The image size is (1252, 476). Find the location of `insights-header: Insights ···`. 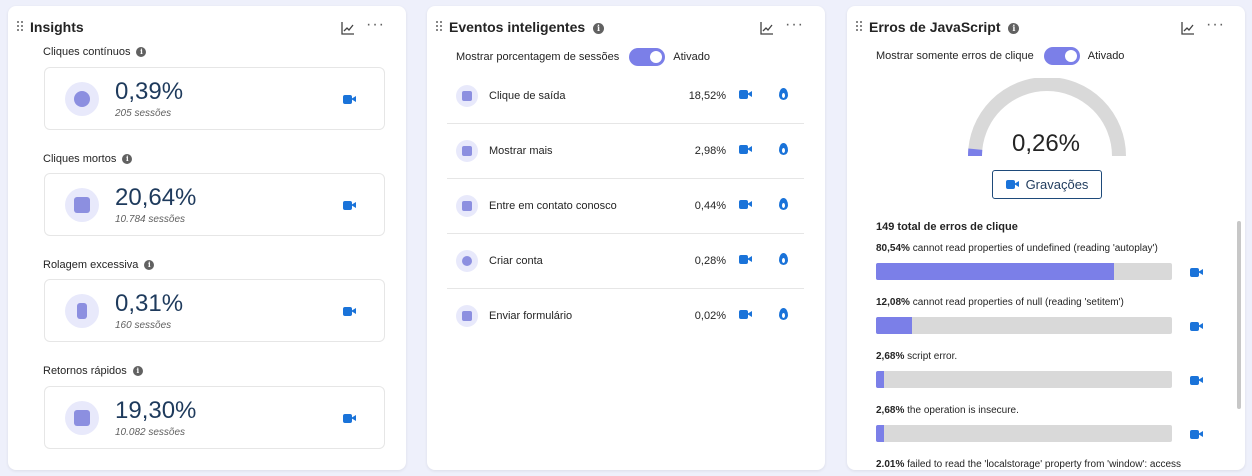

insights-header: Insights ··· is located at coordinates (207, 28).